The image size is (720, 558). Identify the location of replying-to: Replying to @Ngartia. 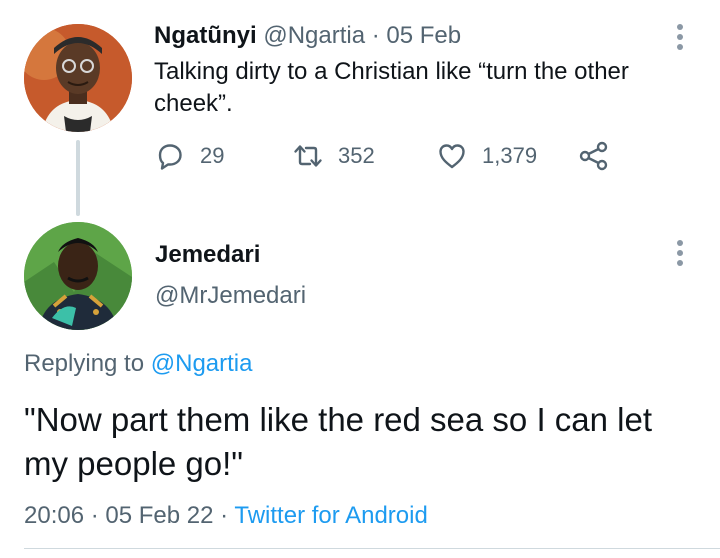
(138, 364).